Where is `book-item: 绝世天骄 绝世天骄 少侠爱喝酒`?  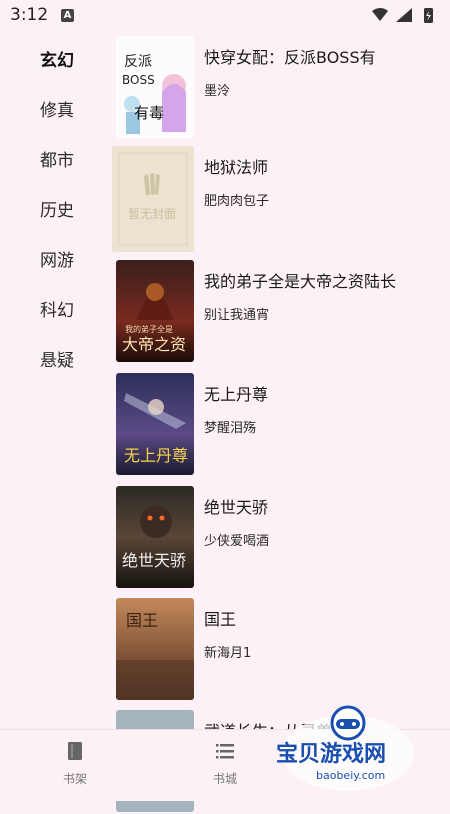 book-item: 绝世天骄 绝世天骄 少侠爱喝酒 is located at coordinates (281, 538).